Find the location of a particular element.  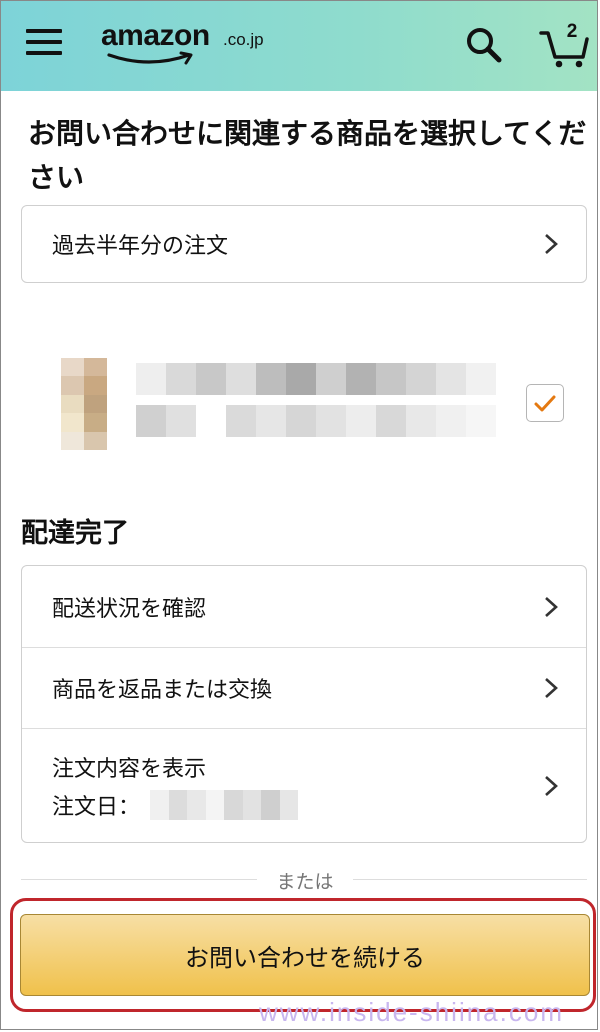

past-orders-label: 過去半年分の注文 is located at coordinates (140, 246).